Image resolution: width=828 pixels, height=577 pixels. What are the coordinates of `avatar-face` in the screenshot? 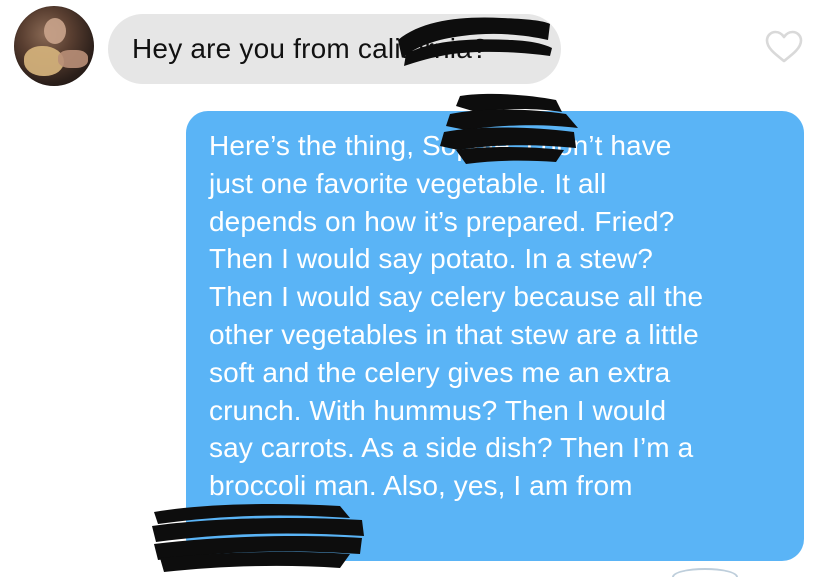 It's located at (55, 31).